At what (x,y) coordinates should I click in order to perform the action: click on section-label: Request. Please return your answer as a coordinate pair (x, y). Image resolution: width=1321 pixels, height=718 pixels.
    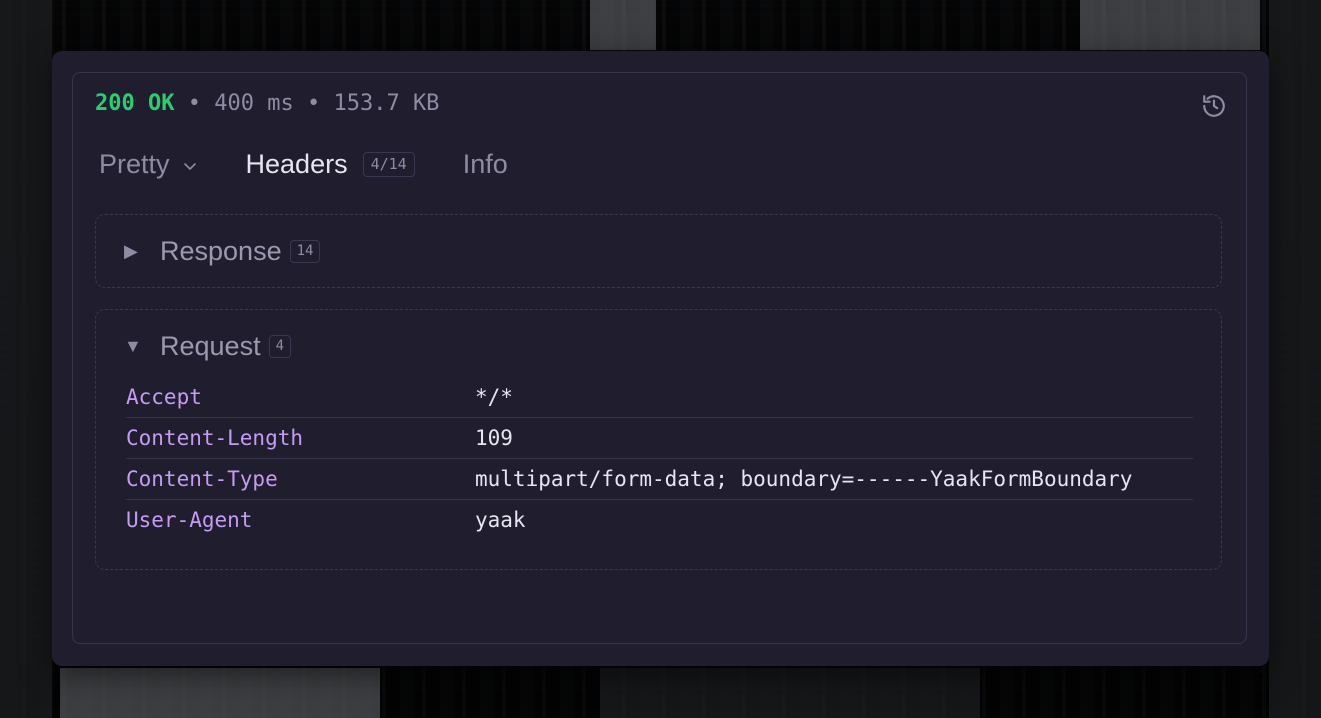
    Looking at the image, I should click on (210, 346).